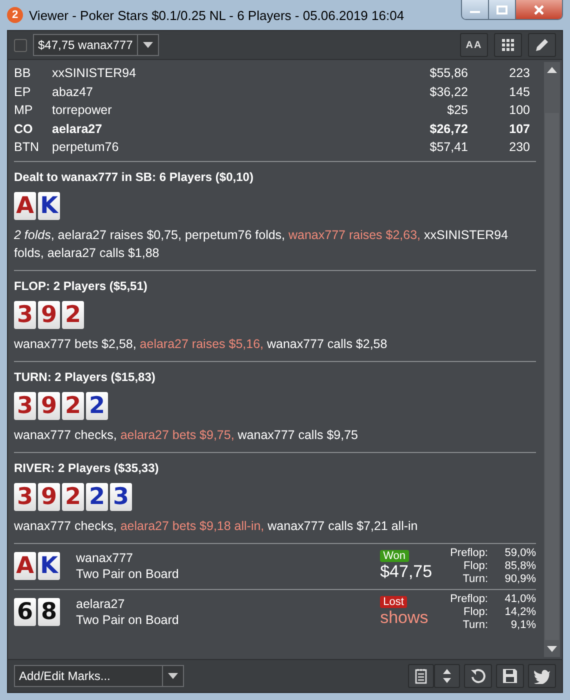 This screenshot has width=570, height=700. Describe the element at coordinates (216, 526) in the screenshot. I see `action-log: wanax777 checks, aelara27 bets $9,18 all-in, wanax777 calls $7,21 all-in` at that location.